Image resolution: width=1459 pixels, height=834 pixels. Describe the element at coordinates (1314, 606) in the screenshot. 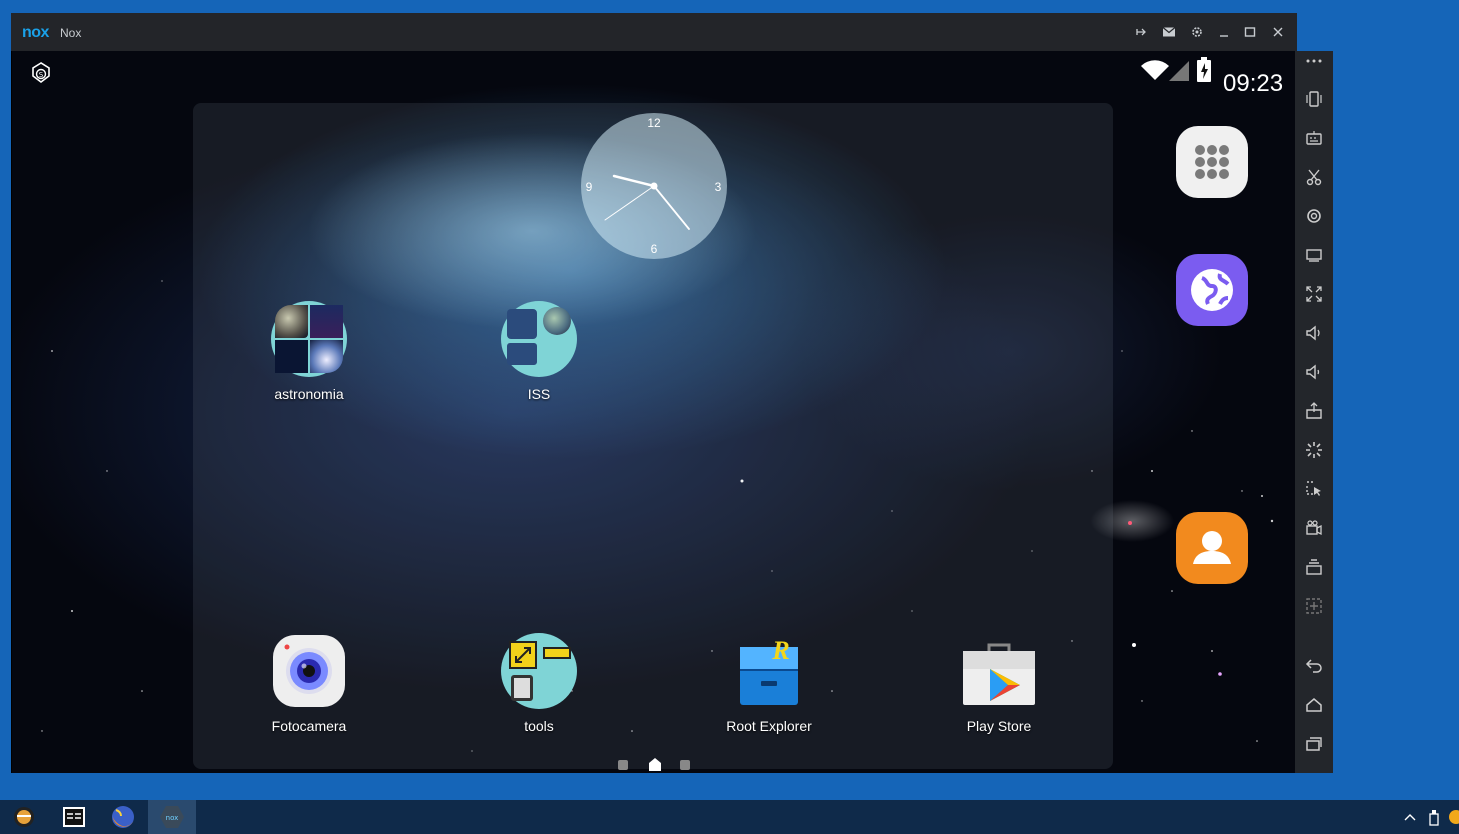

I see `add-icon` at that location.